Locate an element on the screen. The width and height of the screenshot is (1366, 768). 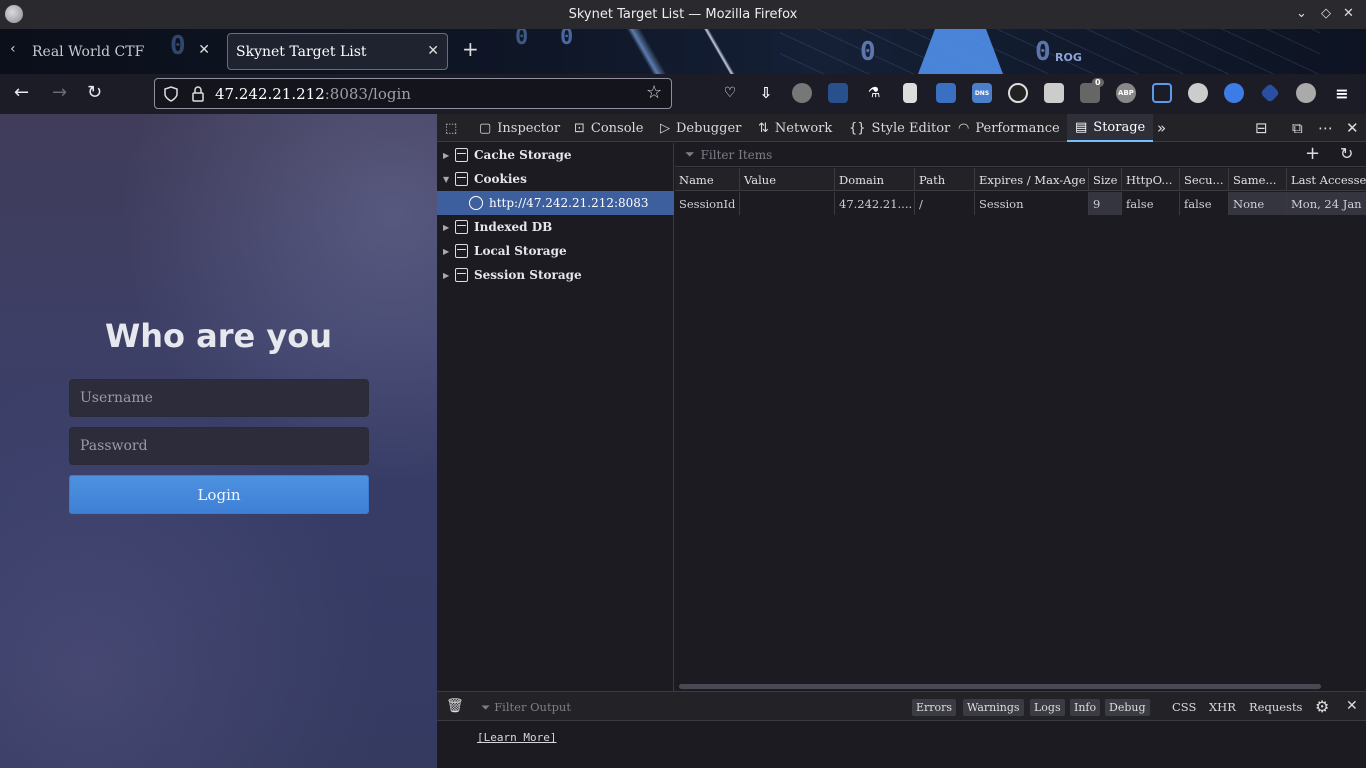
lock-icon is located at coordinates (198, 94).